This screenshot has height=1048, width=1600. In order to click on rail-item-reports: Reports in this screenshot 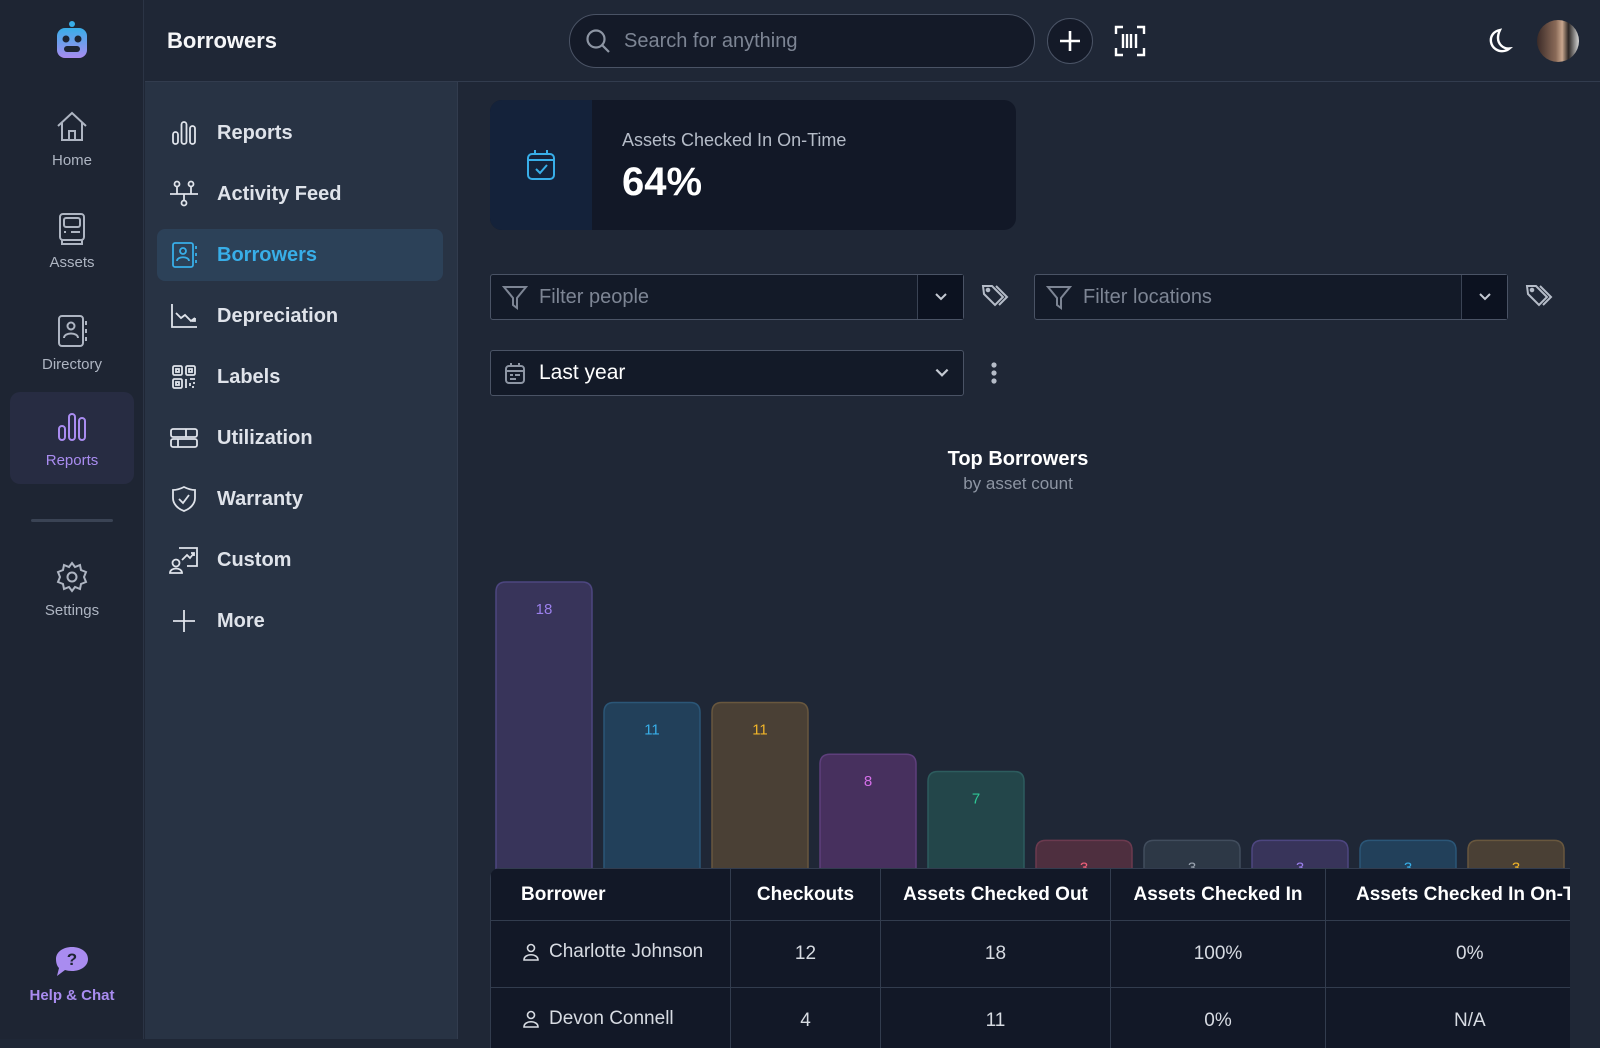, I will do `click(72, 438)`.